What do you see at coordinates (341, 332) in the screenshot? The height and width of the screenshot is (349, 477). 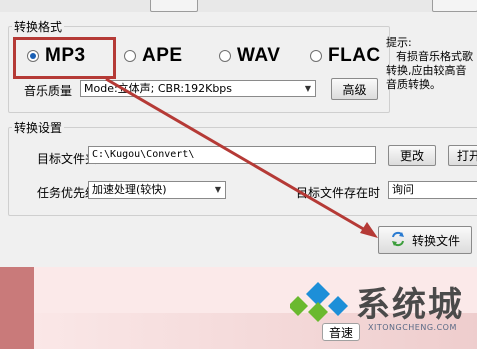 I see `speed-button: 音速` at bounding box center [341, 332].